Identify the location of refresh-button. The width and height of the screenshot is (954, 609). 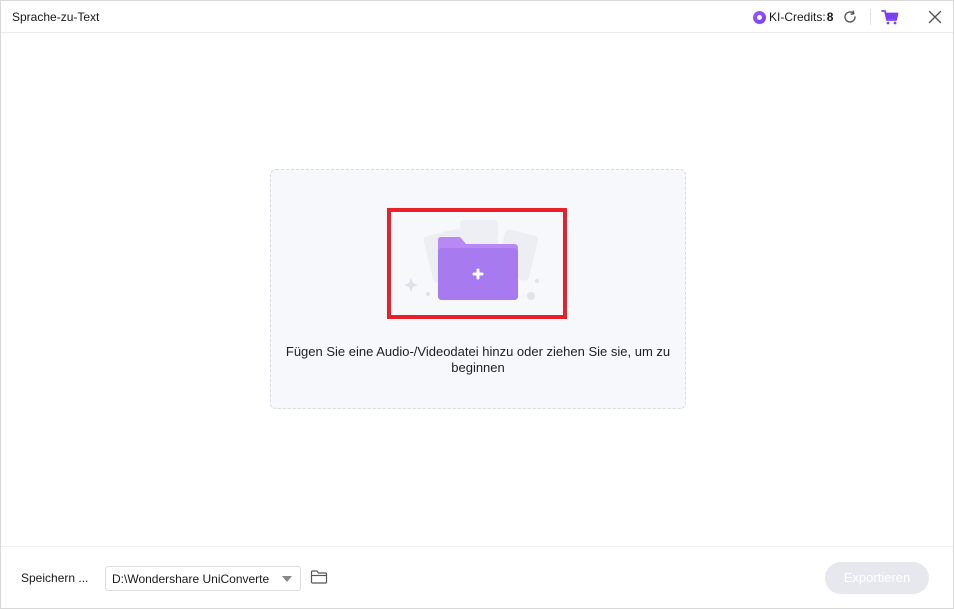
(850, 17).